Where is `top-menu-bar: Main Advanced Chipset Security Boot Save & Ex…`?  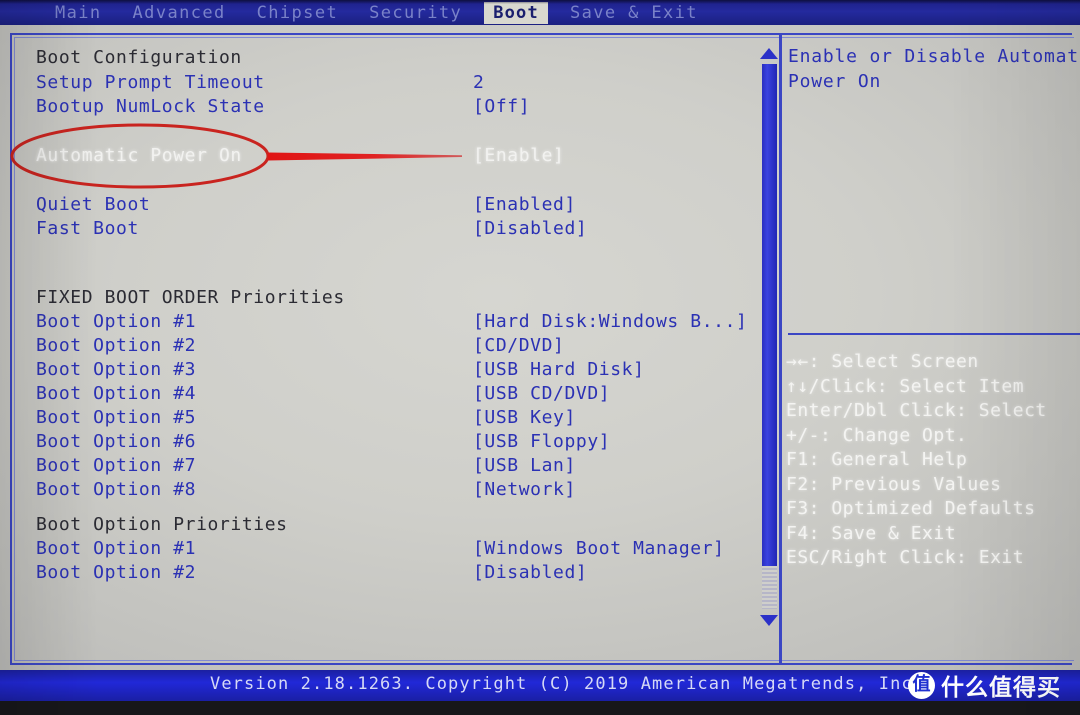
top-menu-bar: Main Advanced Chipset Security Boot Save & Ex… is located at coordinates (540, 12).